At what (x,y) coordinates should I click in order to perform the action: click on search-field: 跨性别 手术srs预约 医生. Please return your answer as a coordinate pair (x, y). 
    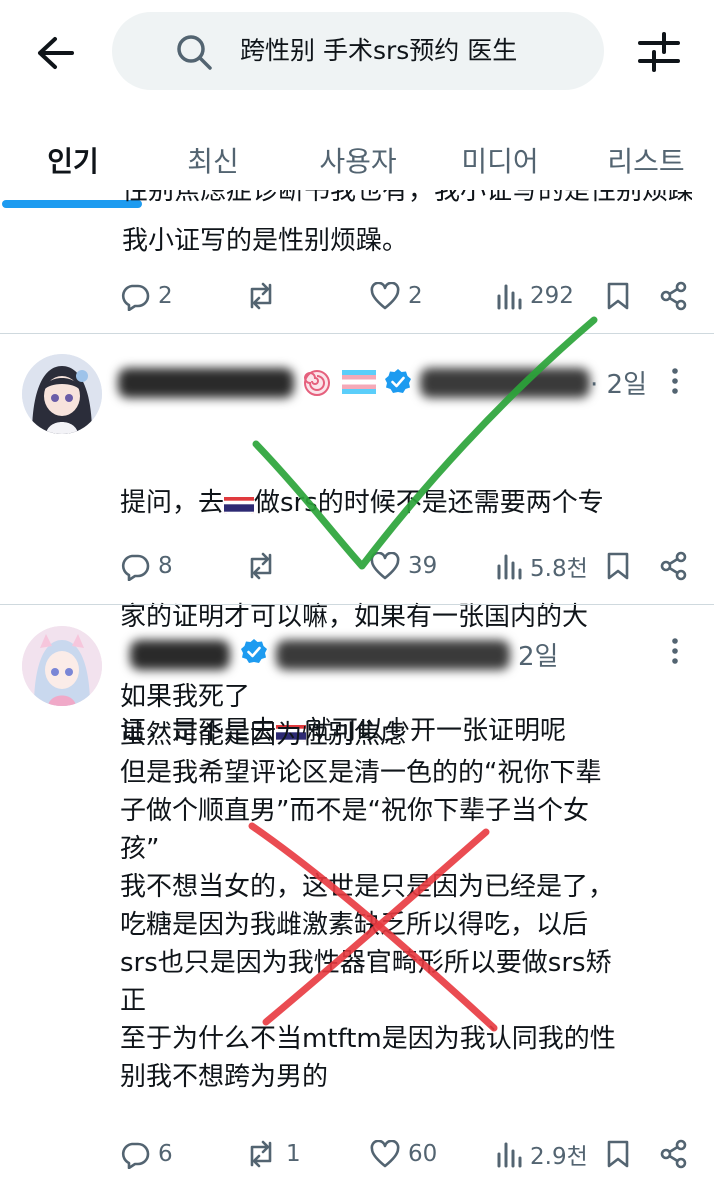
    Looking at the image, I should click on (358, 51).